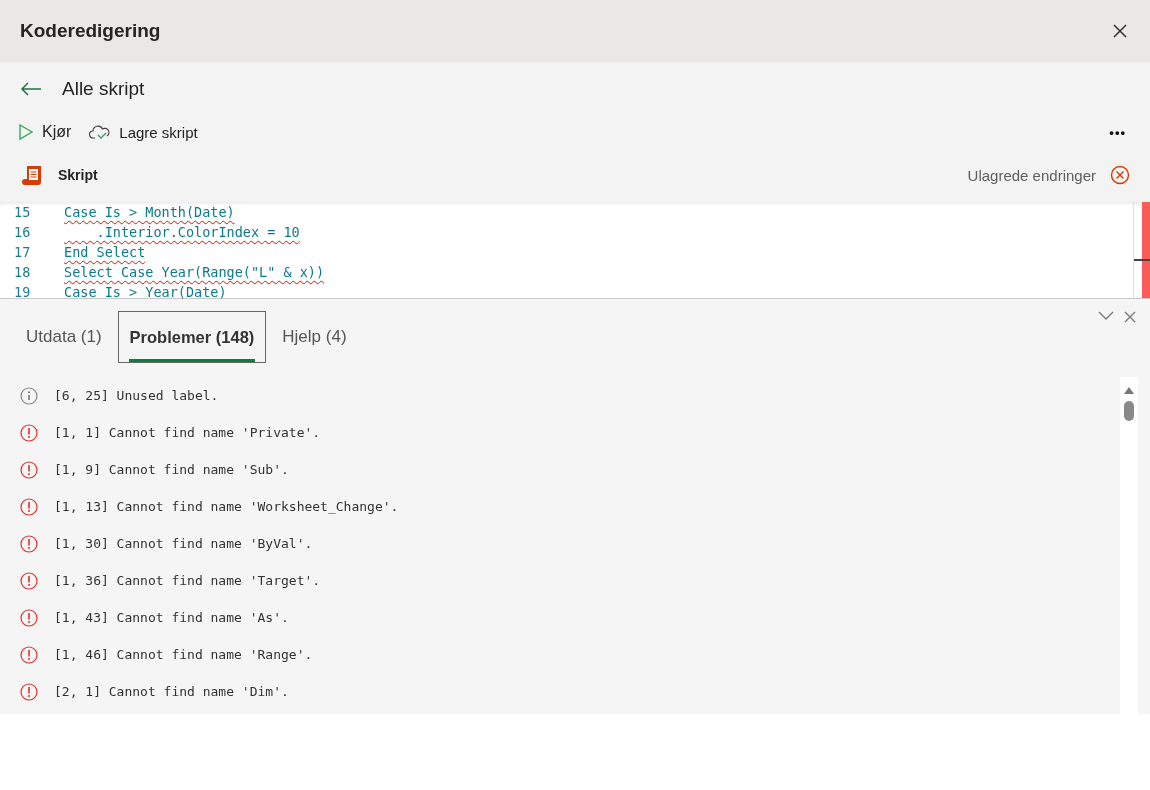 The width and height of the screenshot is (1150, 790). Describe the element at coordinates (1120, 175) in the screenshot. I see `error-circle-icon` at that location.